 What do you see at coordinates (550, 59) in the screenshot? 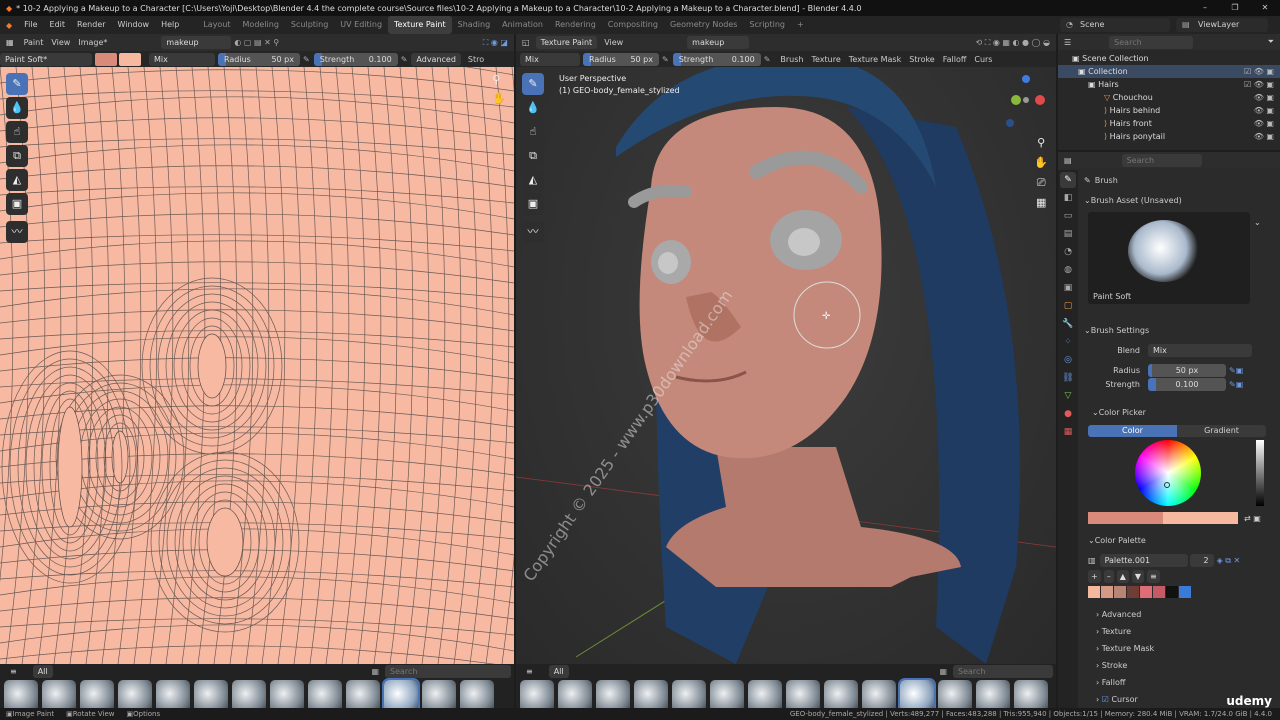
I see `viewport-blend-select: Mix` at bounding box center [550, 59].